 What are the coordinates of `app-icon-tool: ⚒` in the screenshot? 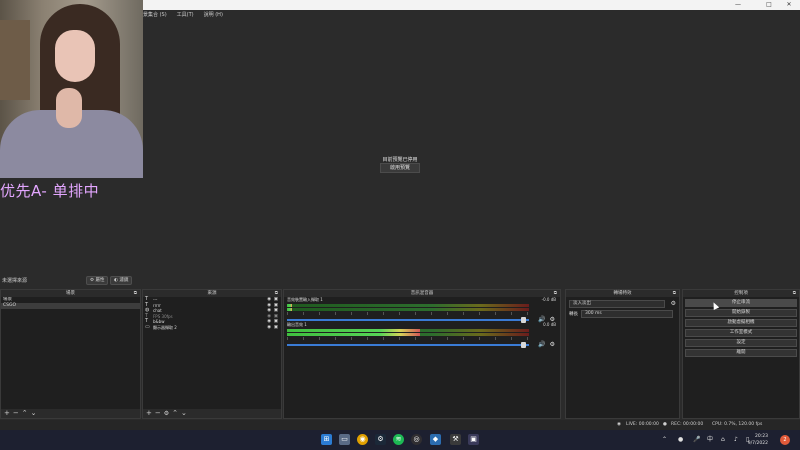 It's located at (455, 439).